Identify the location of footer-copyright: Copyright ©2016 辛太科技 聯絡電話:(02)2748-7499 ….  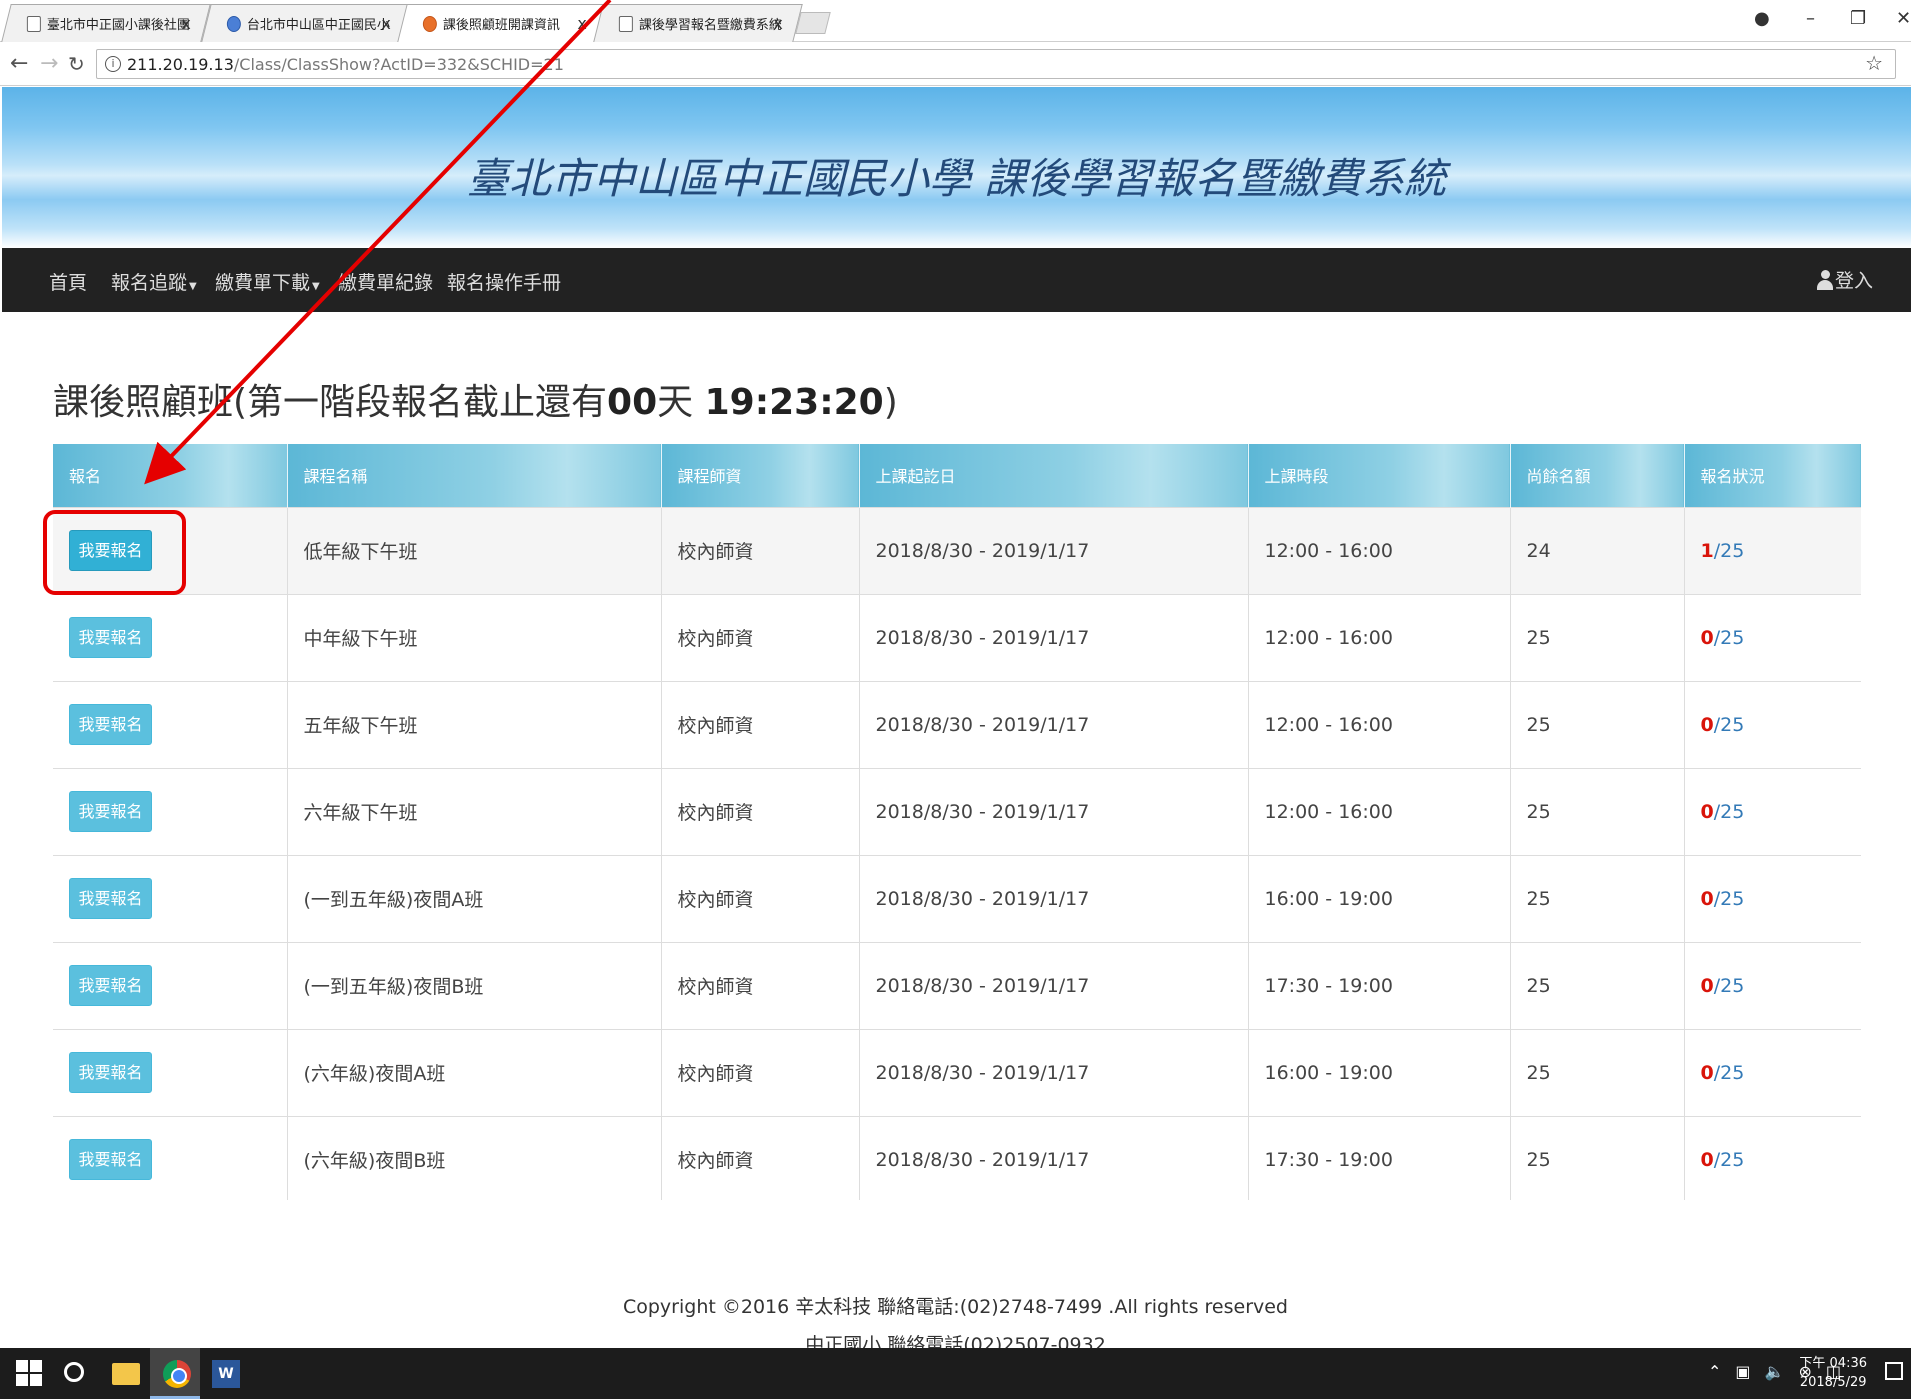
(955, 1307).